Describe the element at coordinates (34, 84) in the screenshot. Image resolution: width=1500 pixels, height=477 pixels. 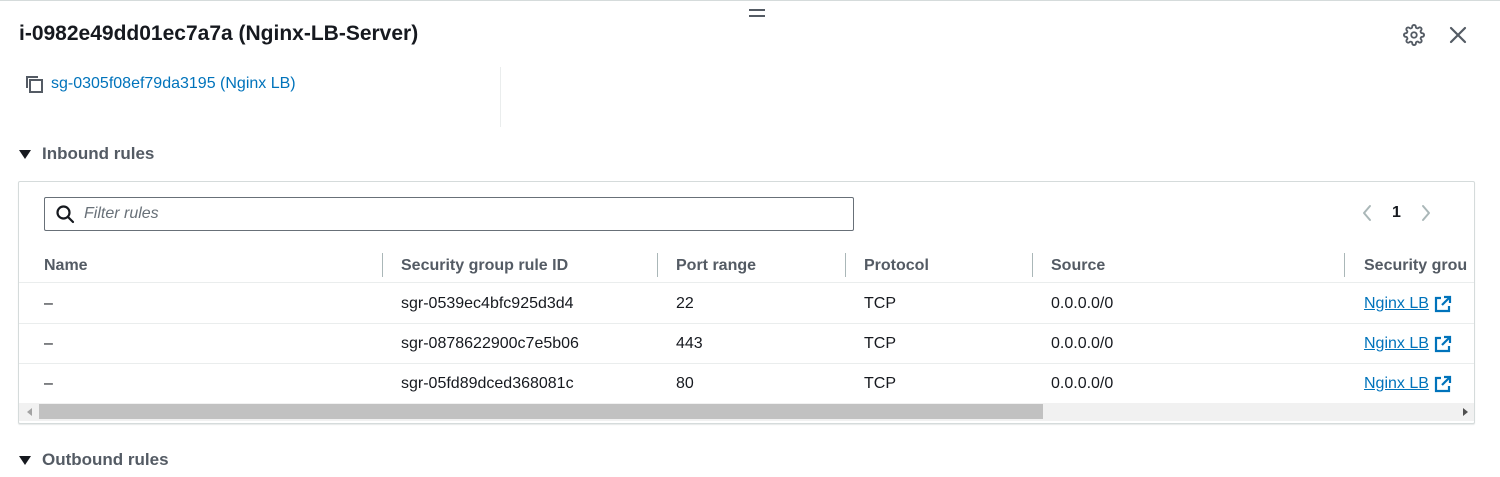
I see `copy-icon` at that location.